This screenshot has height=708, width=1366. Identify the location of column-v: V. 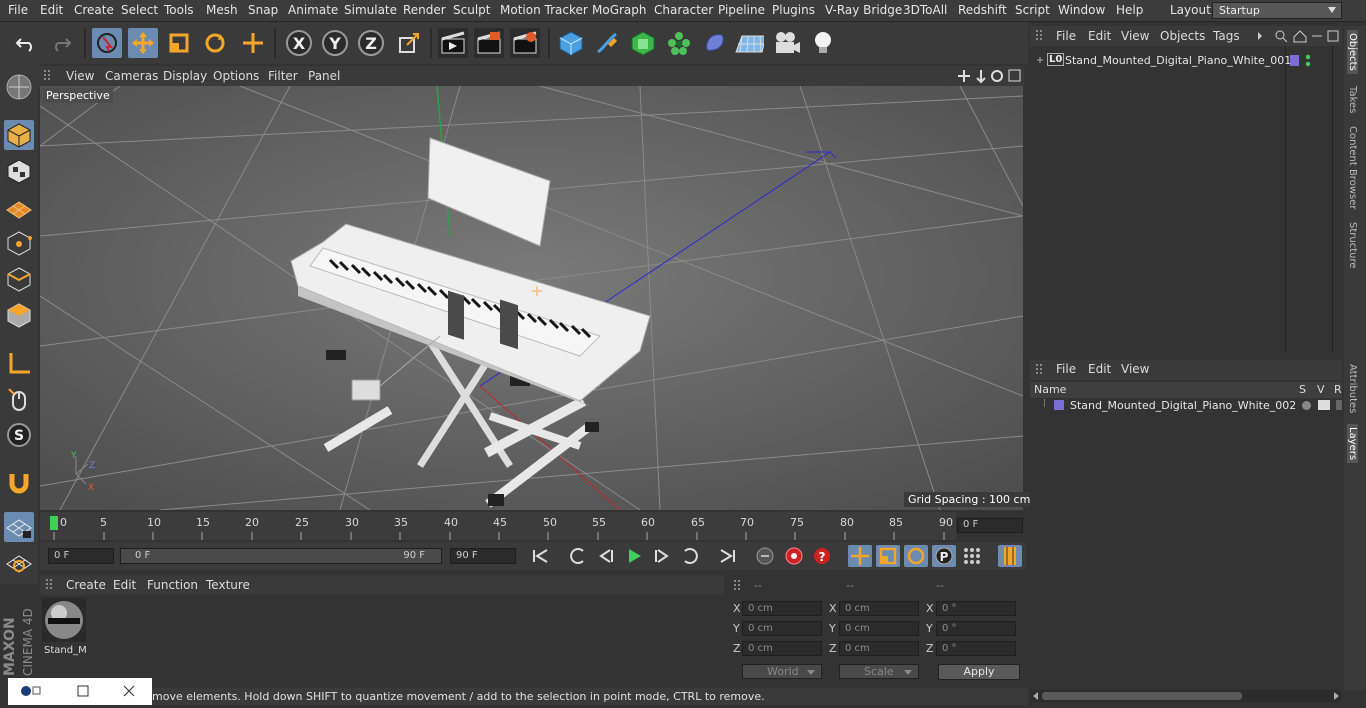
(1321, 389).